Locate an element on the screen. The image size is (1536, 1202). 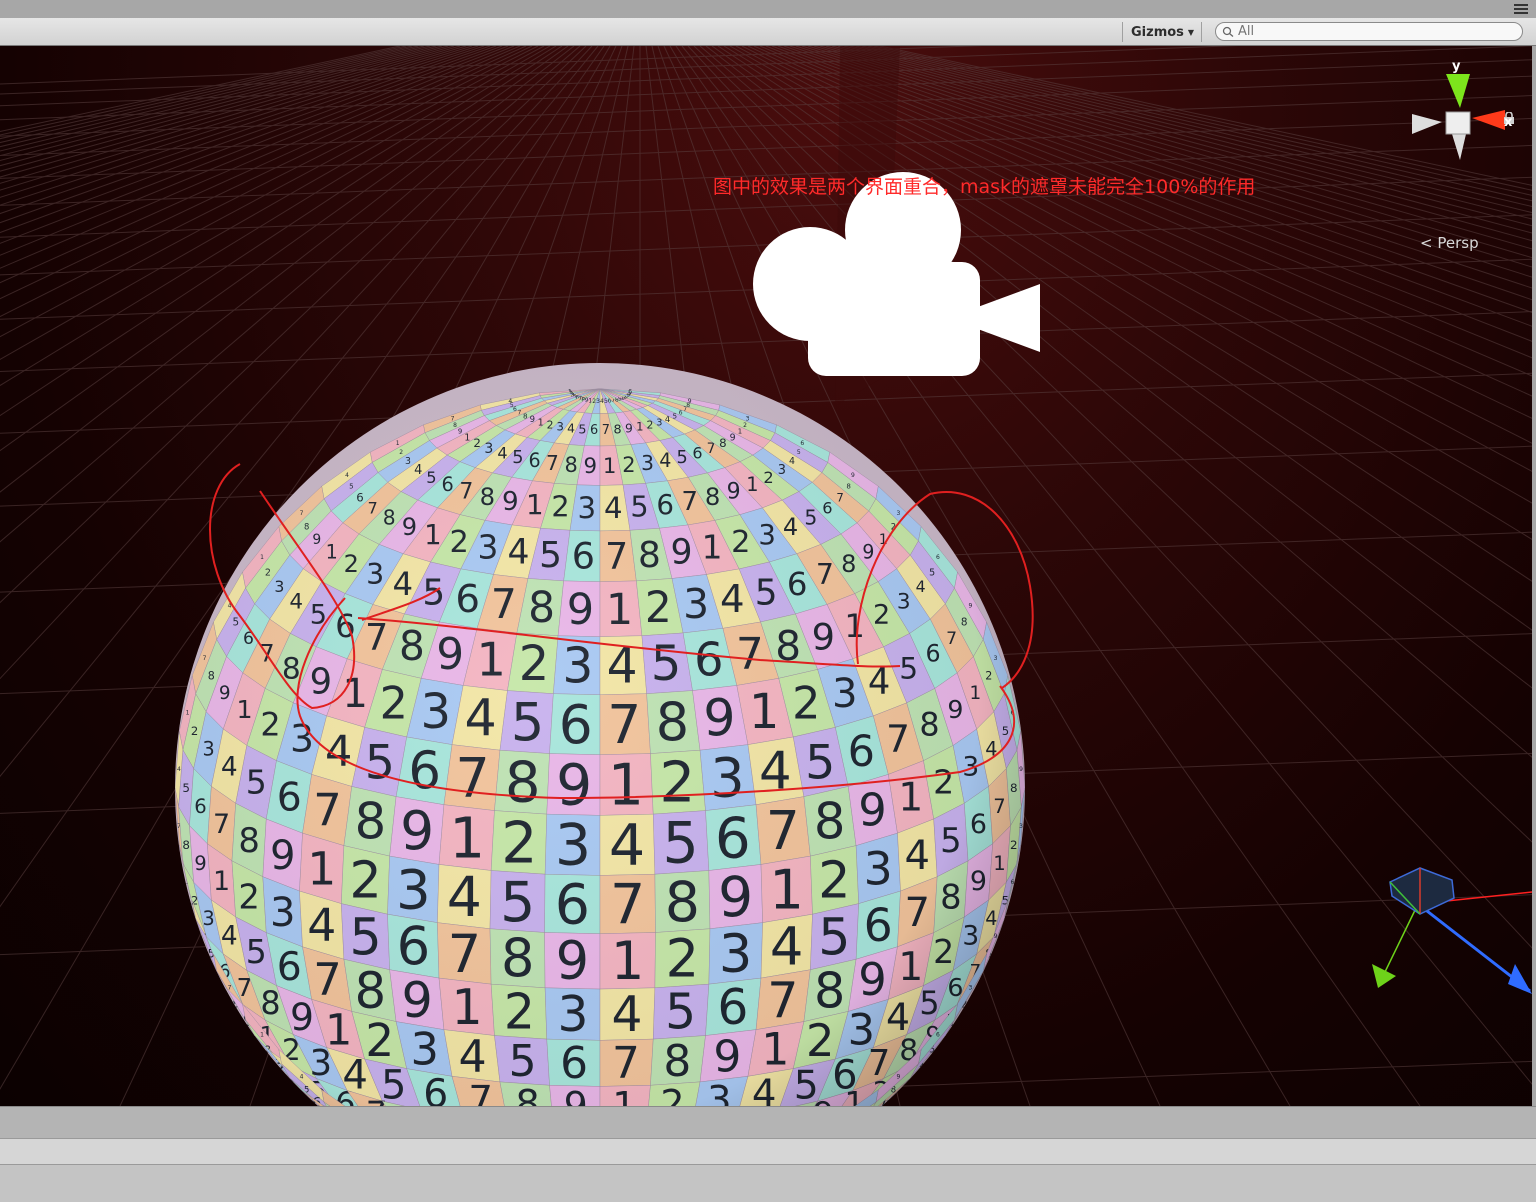
axis-x-label: x is located at coordinates (1508, 122).